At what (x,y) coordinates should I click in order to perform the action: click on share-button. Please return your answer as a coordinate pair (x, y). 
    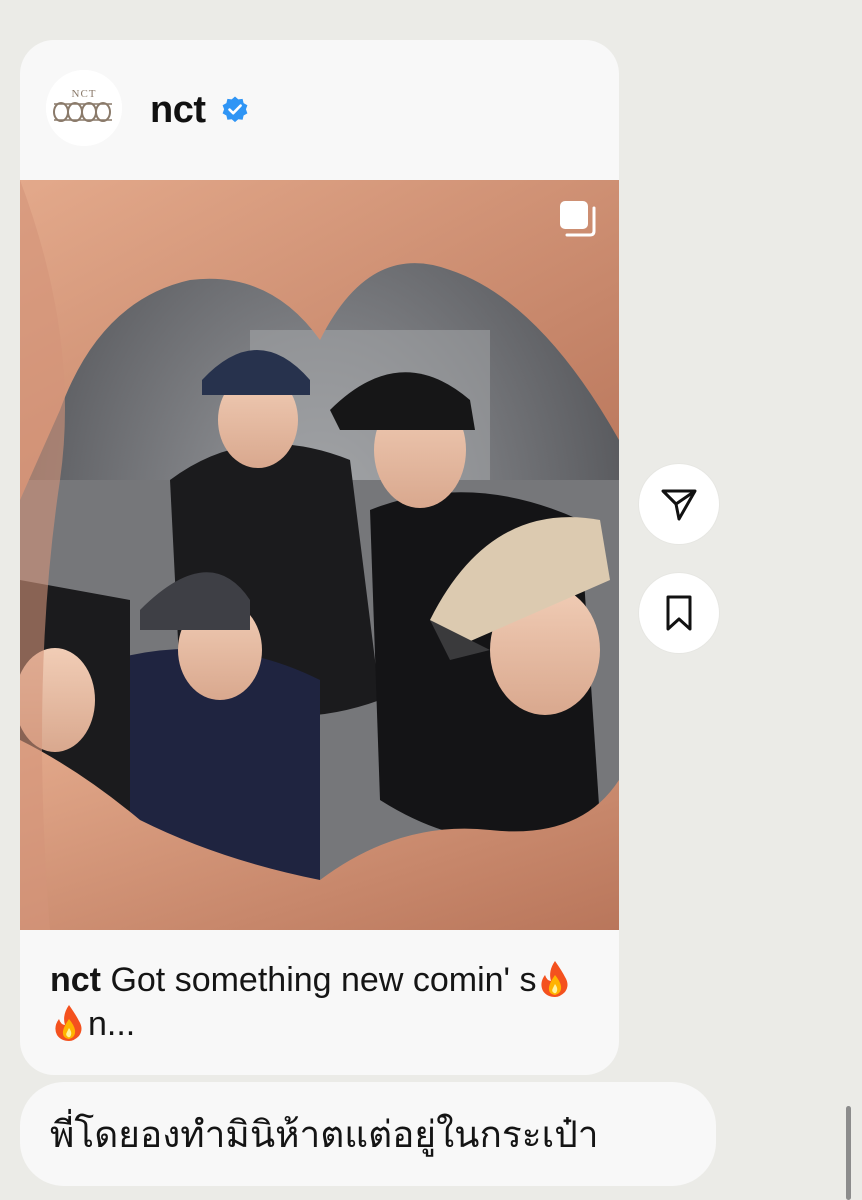
    Looking at the image, I should click on (679, 504).